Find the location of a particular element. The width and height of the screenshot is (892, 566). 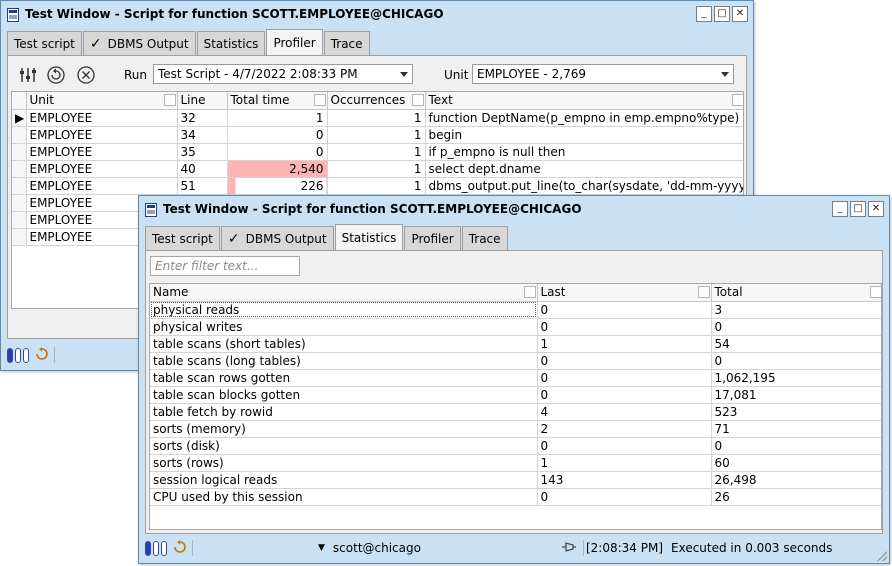

status-time: [2:08:34 PM] is located at coordinates (624, 548).